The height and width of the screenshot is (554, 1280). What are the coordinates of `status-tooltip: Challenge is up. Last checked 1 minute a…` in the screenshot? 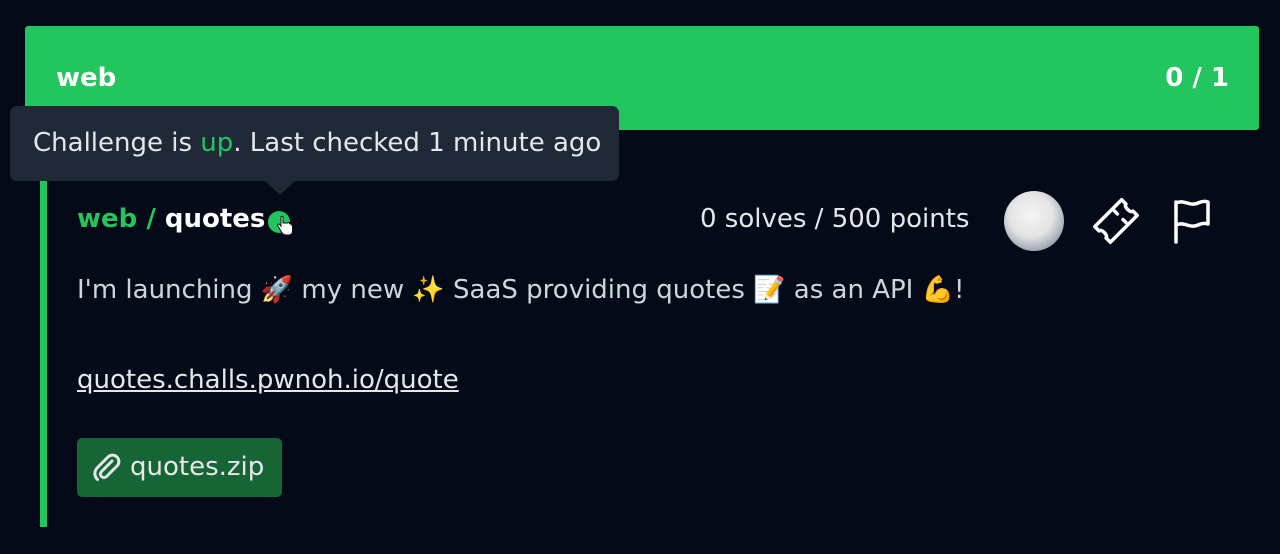 It's located at (314, 143).